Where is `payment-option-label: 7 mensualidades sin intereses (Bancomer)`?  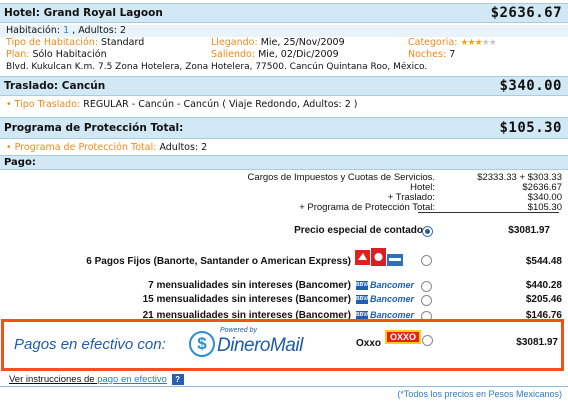
payment-option-label: 7 mensualidades sin intereses (Bancomer) is located at coordinates (249, 285).